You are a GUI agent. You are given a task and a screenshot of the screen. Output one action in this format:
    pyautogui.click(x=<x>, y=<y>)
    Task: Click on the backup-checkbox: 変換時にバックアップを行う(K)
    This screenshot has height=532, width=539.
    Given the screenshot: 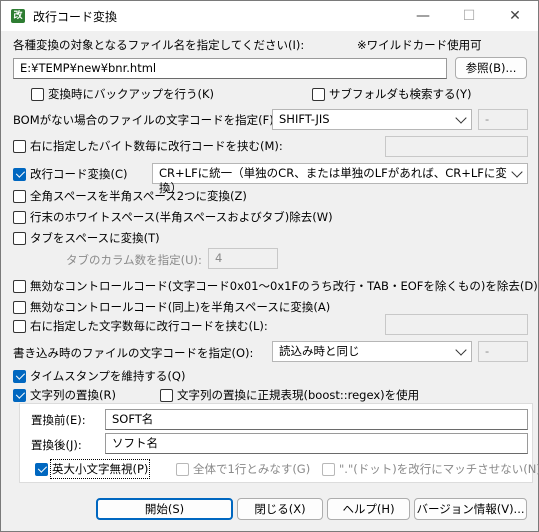 What is the action you would take?
    pyautogui.click(x=122, y=94)
    